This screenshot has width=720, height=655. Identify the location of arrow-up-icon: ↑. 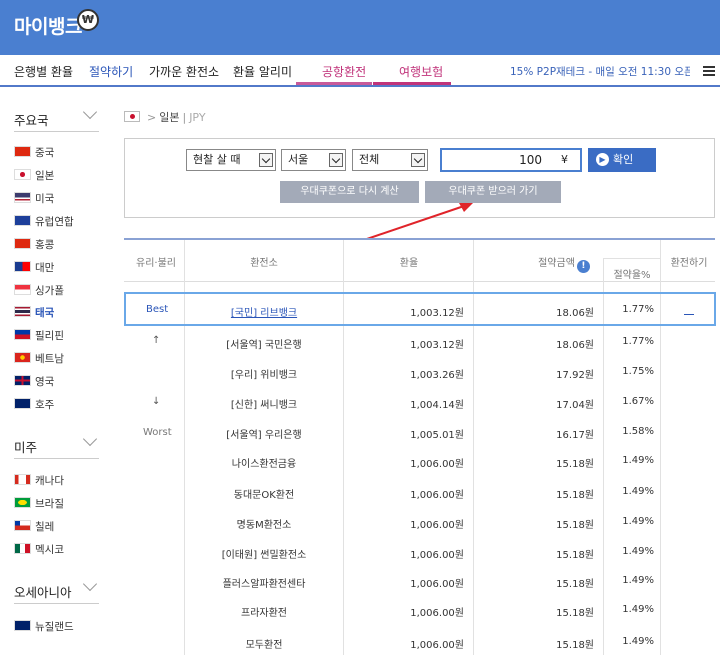
(156, 340).